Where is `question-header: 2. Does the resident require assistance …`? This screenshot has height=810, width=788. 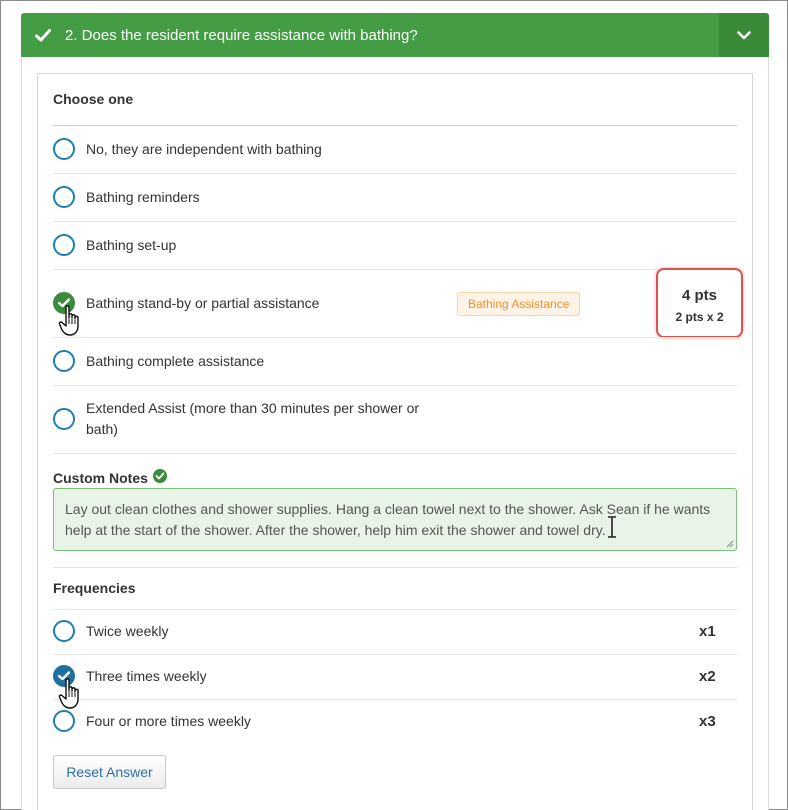
question-header: 2. Does the resident require assistance … is located at coordinates (395, 35).